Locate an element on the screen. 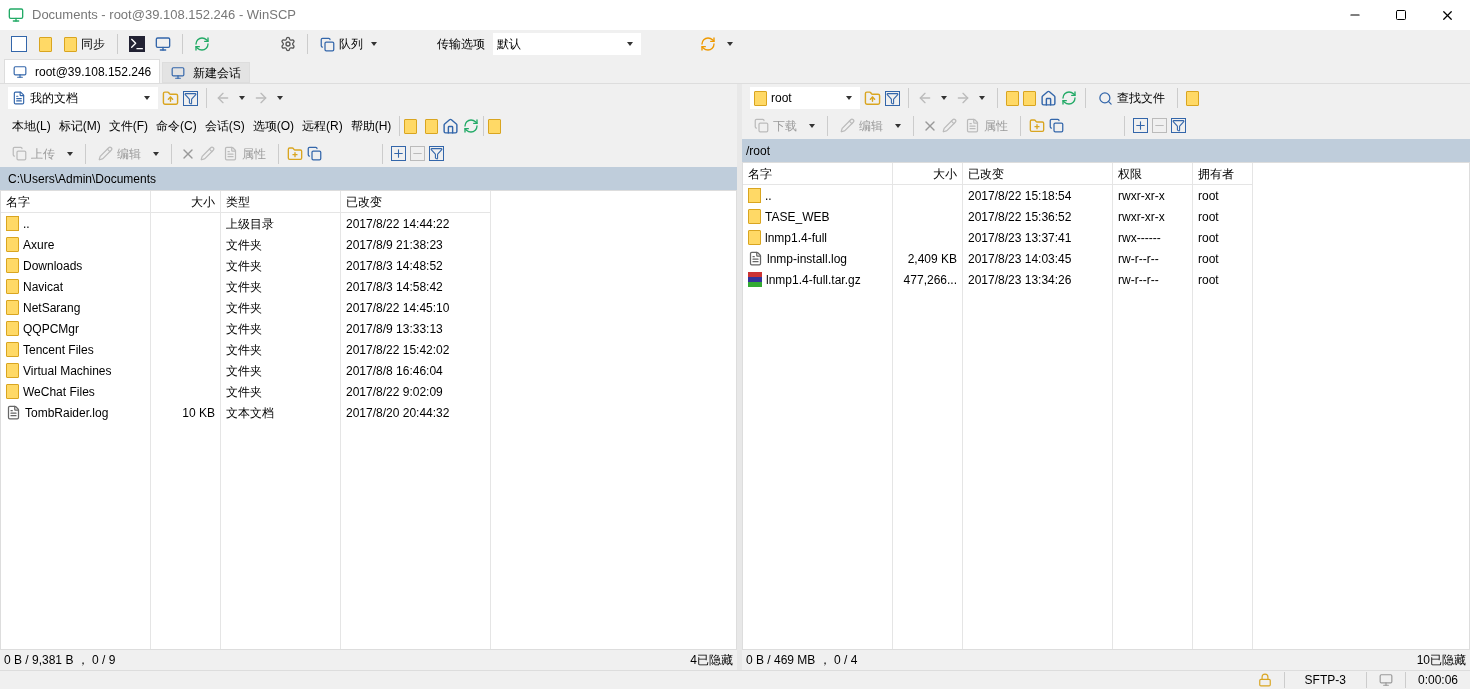 The image size is (1470, 689). menu-item: 文件(F) is located at coordinates (128, 126).